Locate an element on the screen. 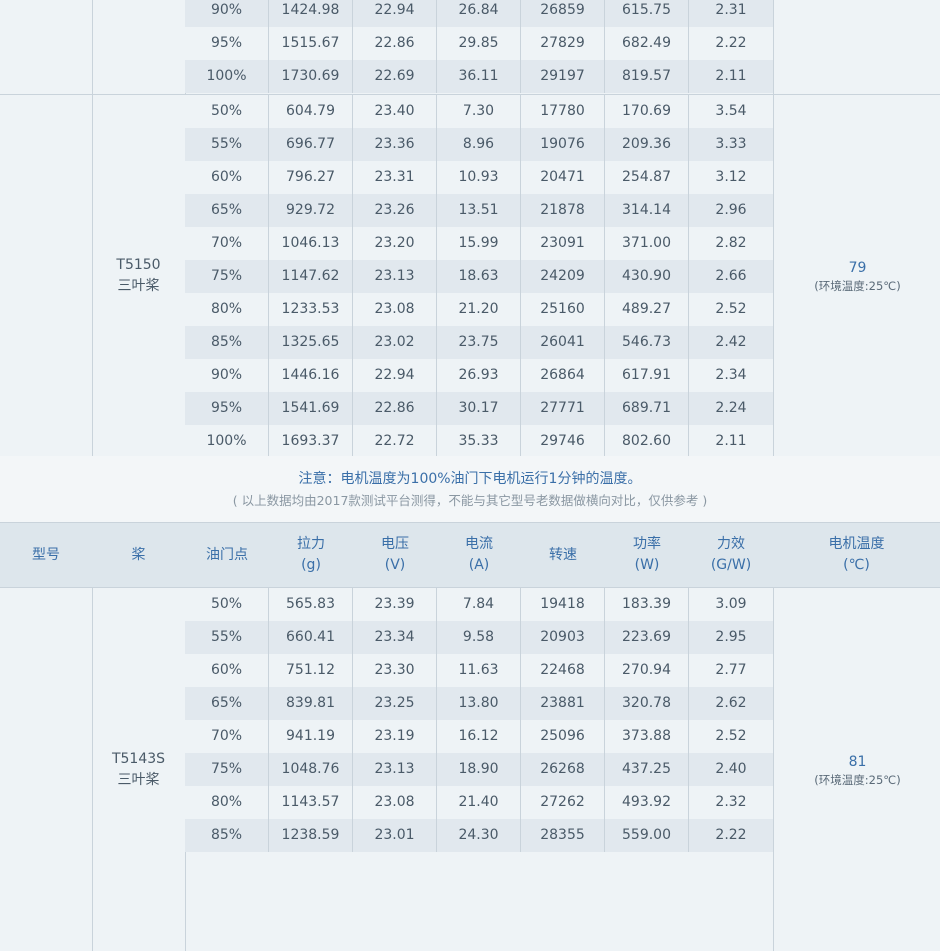 The height and width of the screenshot is (951, 940). table-cell: 3.33 is located at coordinates (731, 144).